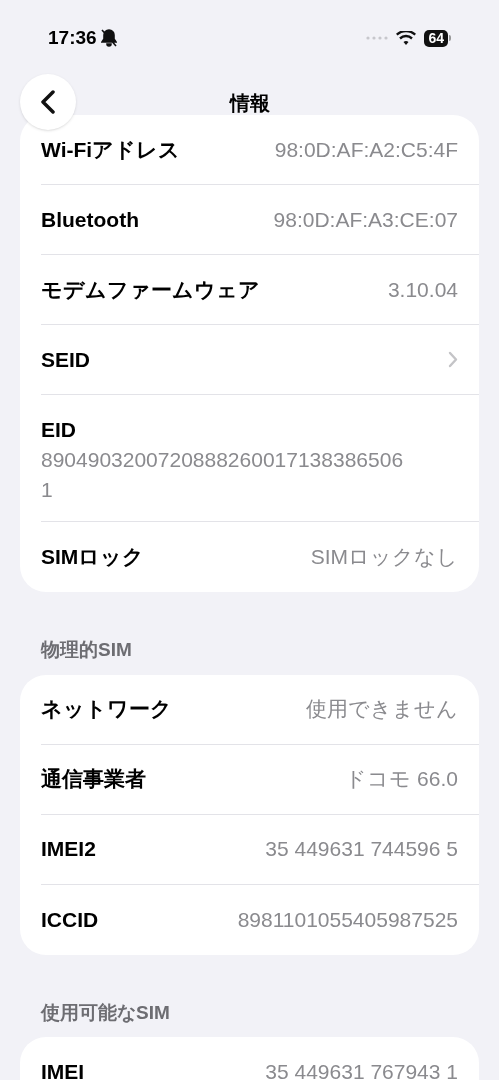 This screenshot has width=499, height=1080. Describe the element at coordinates (106, 709) in the screenshot. I see `row-label: ネットワーク` at that location.